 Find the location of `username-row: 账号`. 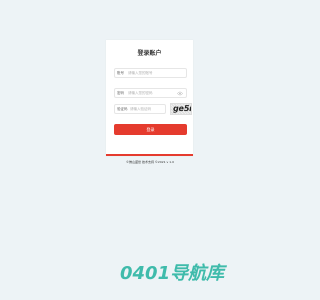

username-row: 账号 is located at coordinates (150, 73).